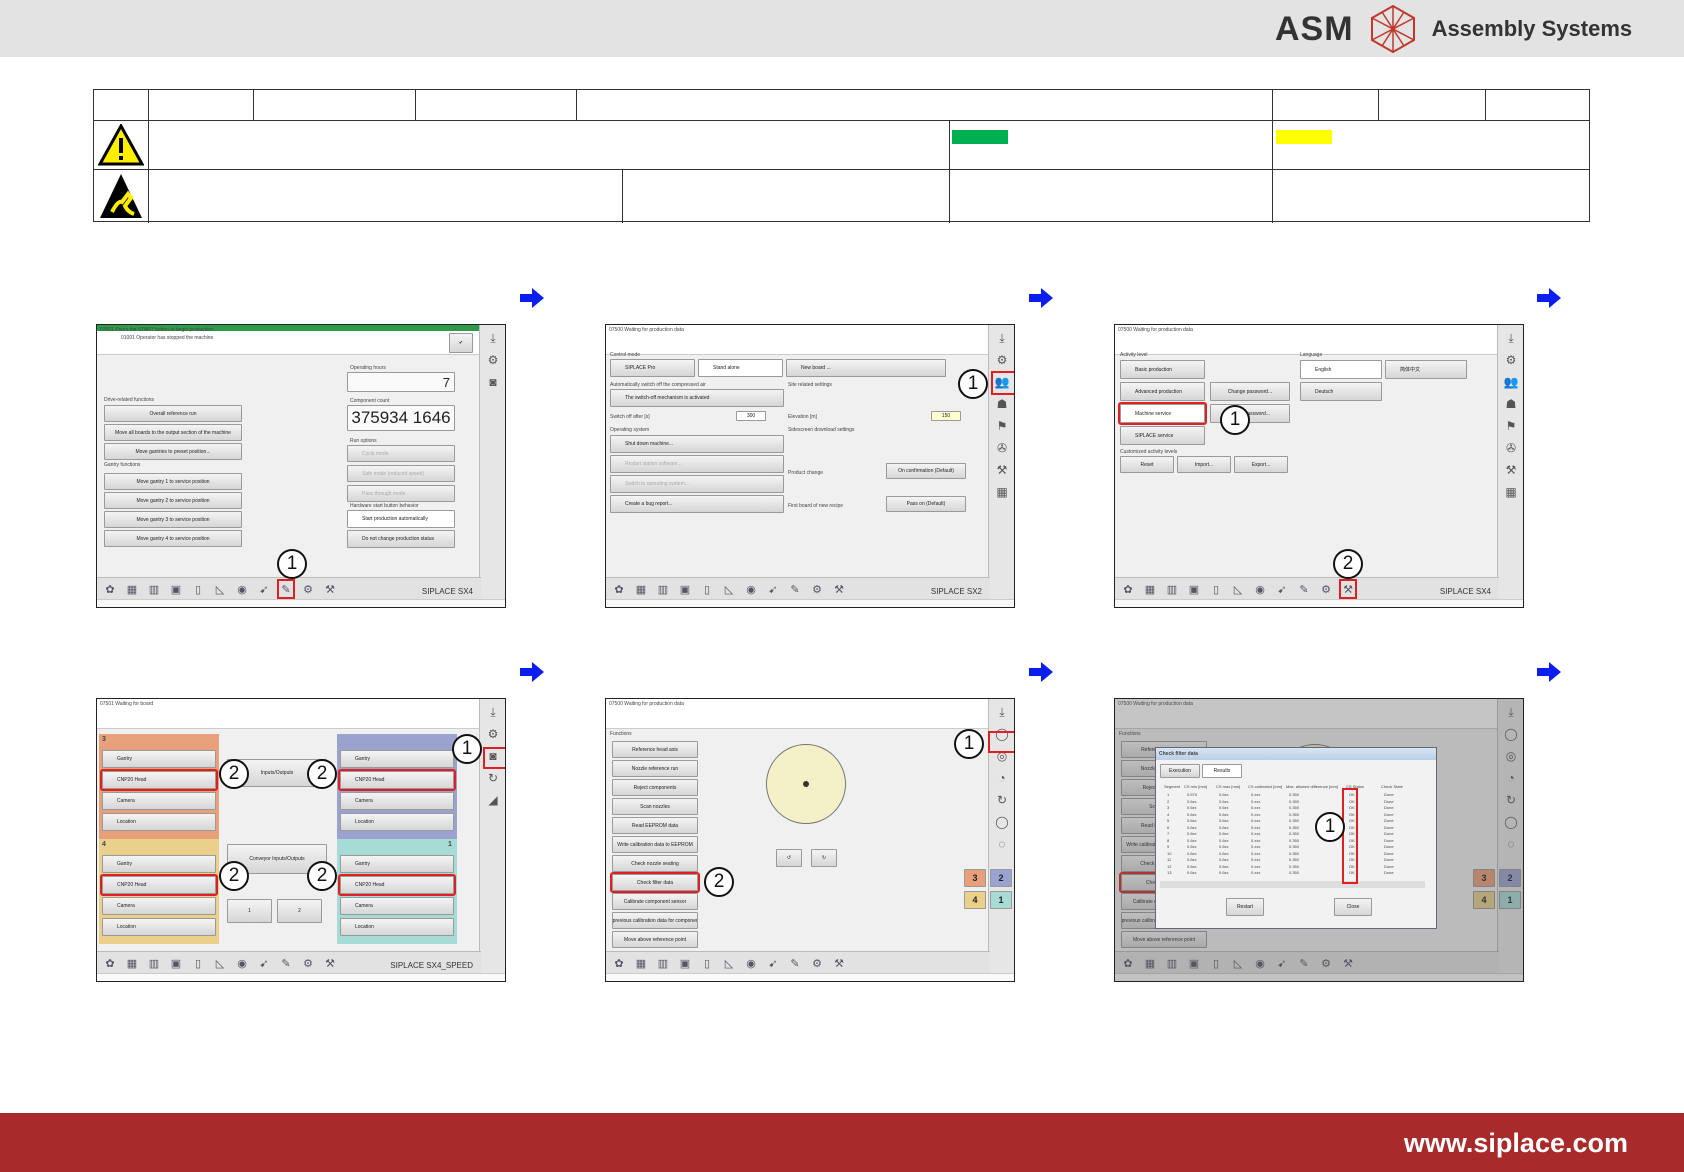  Describe the element at coordinates (926, 471) in the screenshot. I see `product-change-dropdown: On confirmation (Default)` at that location.